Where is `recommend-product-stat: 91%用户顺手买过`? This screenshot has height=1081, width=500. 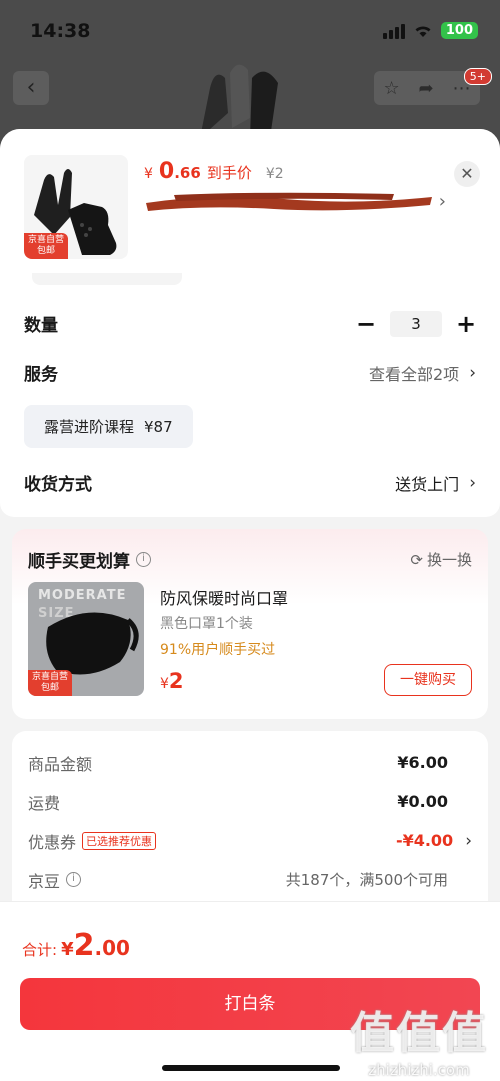
recommend-product-stat: 91%用户顺手买过 is located at coordinates (218, 650).